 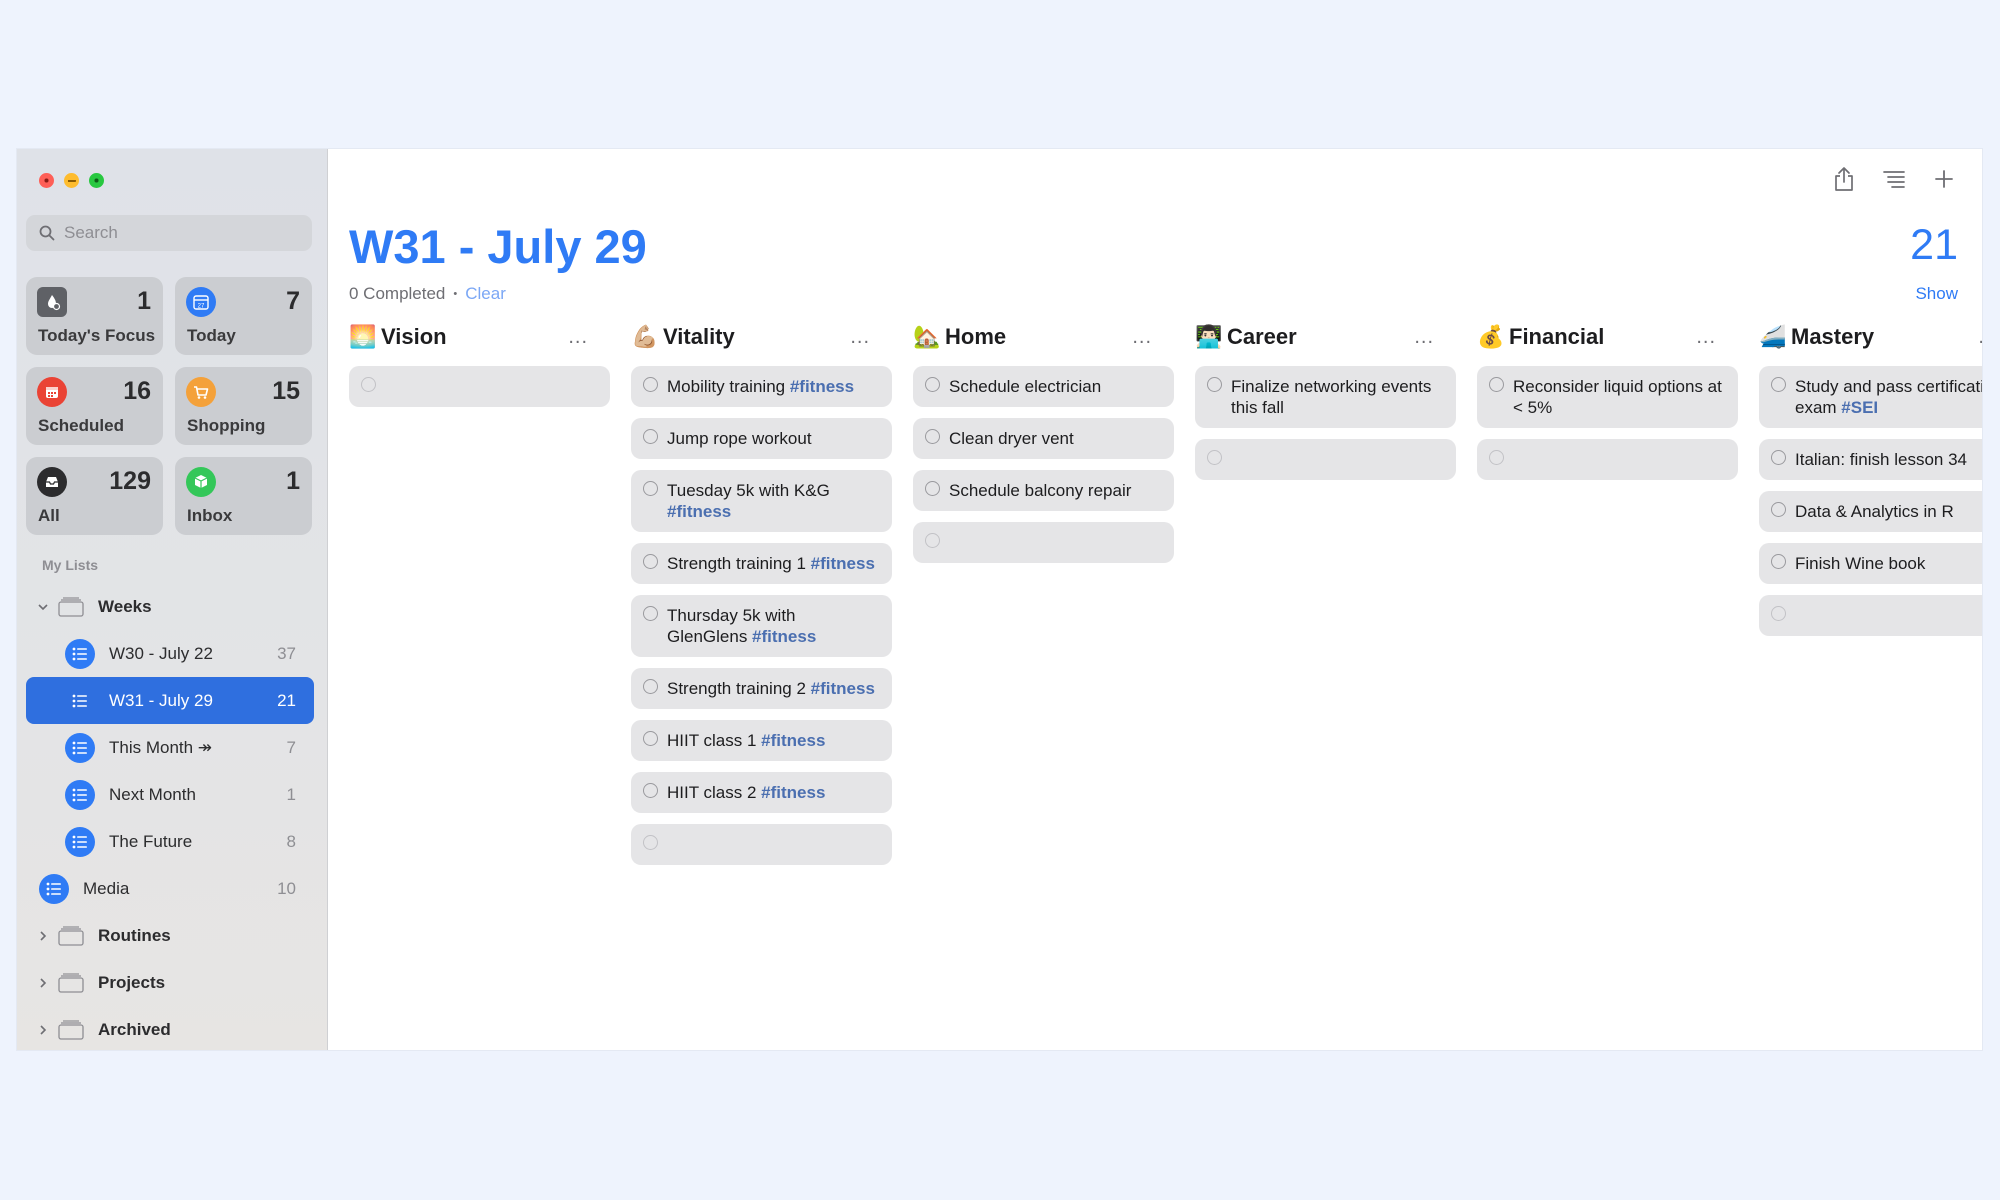 What do you see at coordinates (1043, 386) in the screenshot?
I see `reminder-card: Schedule electrician` at bounding box center [1043, 386].